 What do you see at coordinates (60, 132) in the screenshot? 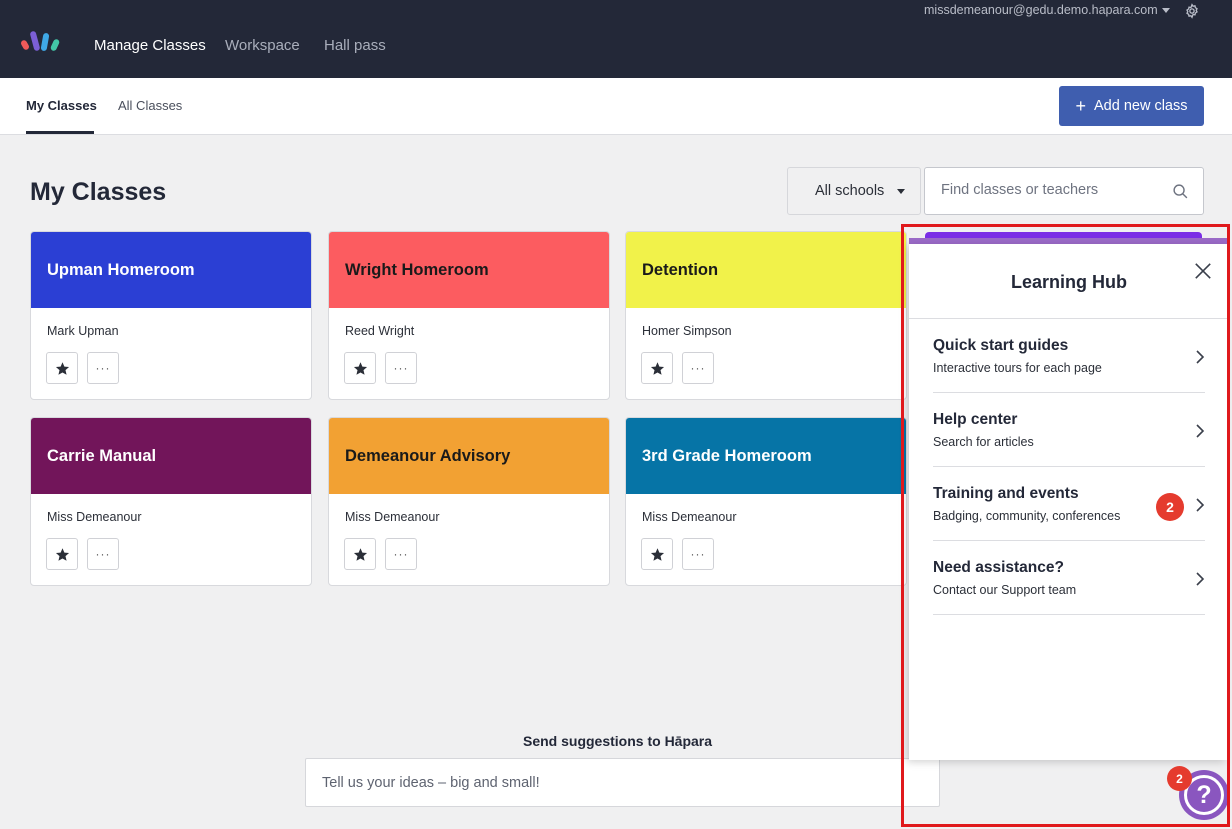
I see `active-tab-indicator` at bounding box center [60, 132].